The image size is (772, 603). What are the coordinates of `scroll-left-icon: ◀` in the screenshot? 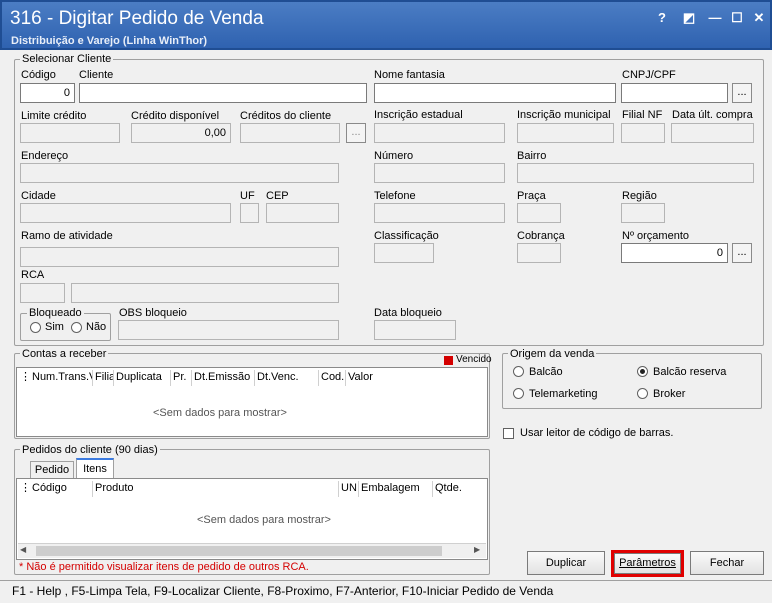 It's located at (23, 549).